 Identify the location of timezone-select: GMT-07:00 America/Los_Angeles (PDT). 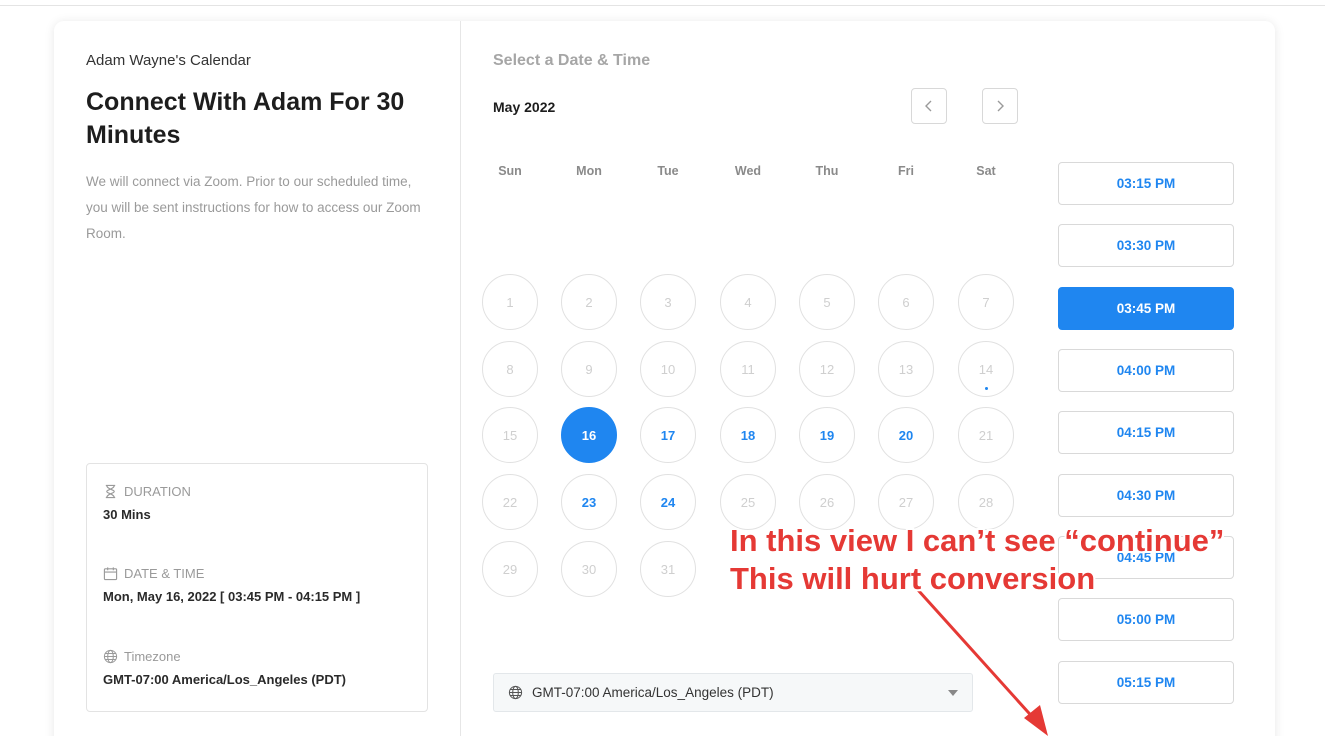
(733, 692).